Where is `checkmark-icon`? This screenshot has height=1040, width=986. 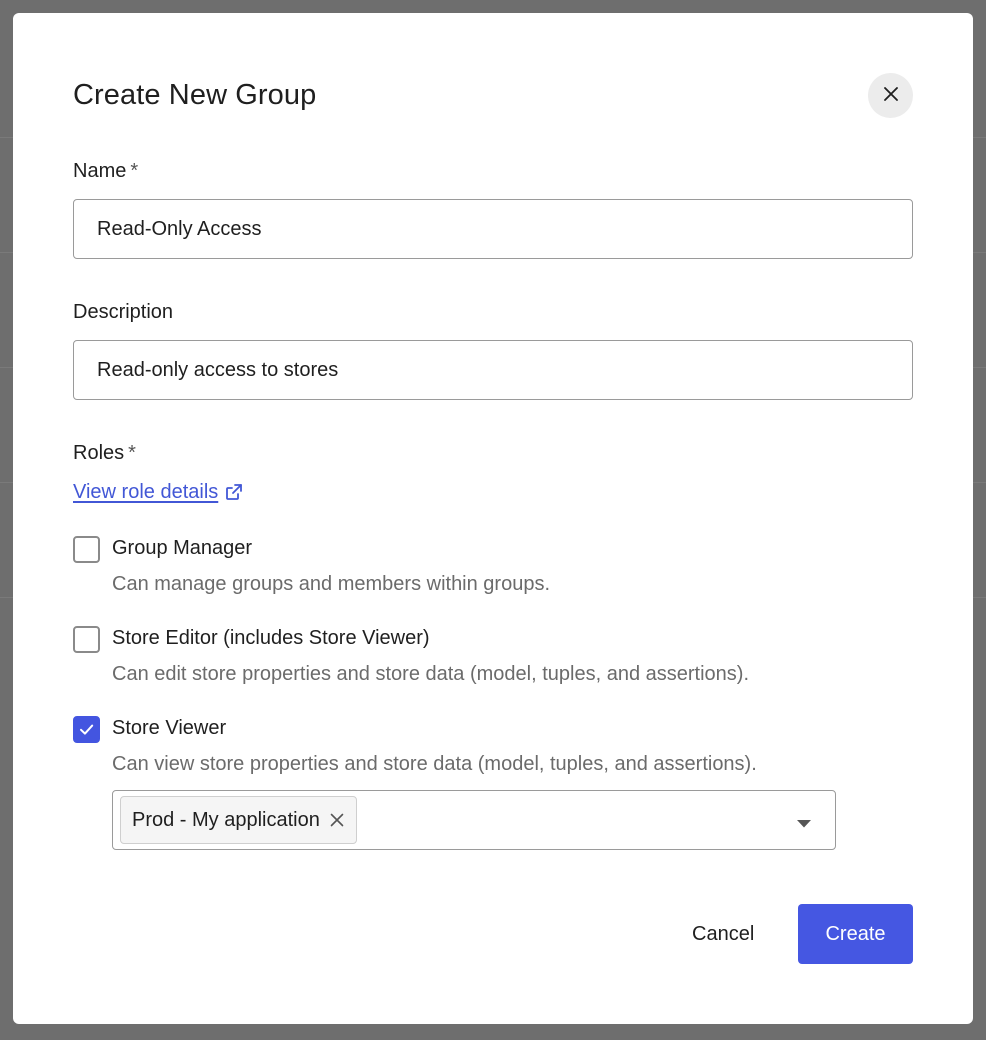 checkmark-icon is located at coordinates (86, 729).